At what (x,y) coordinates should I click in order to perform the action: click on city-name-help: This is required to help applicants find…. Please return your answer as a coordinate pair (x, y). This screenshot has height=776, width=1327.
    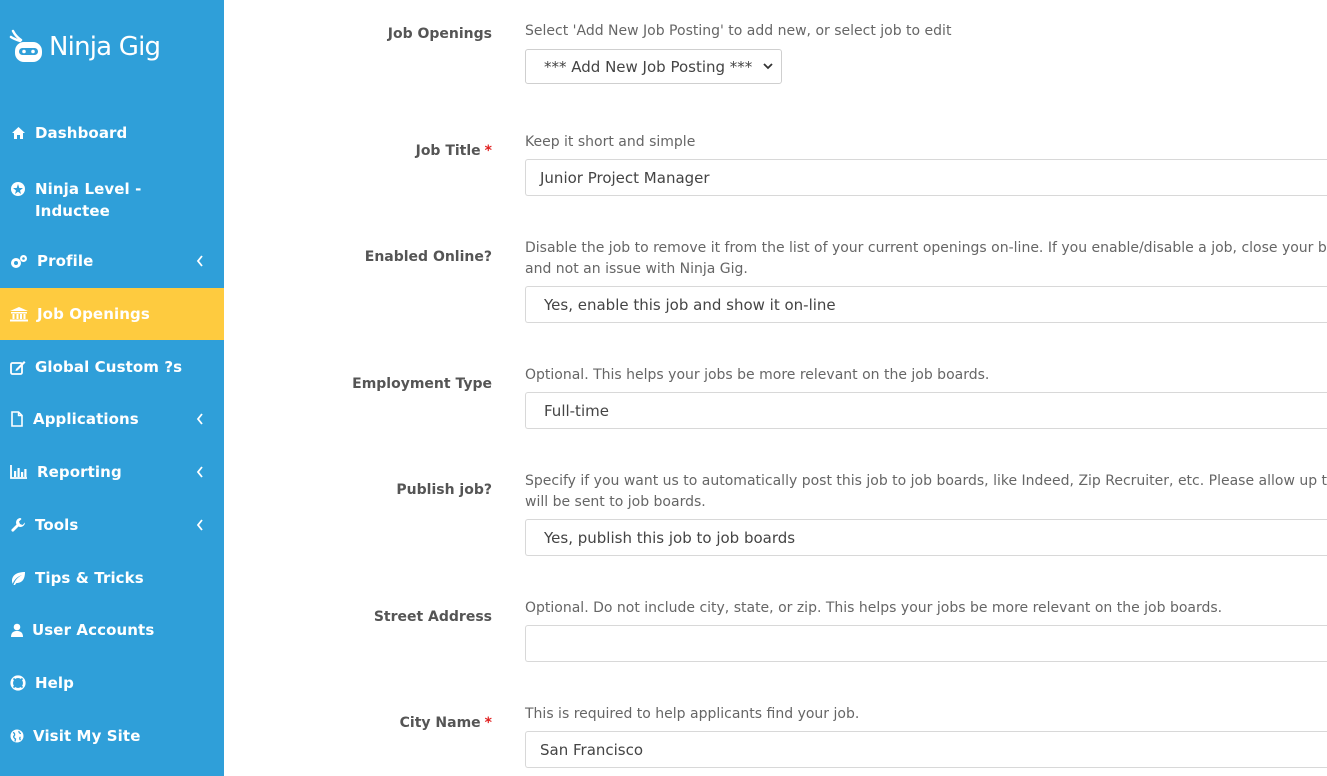
    Looking at the image, I should click on (692, 714).